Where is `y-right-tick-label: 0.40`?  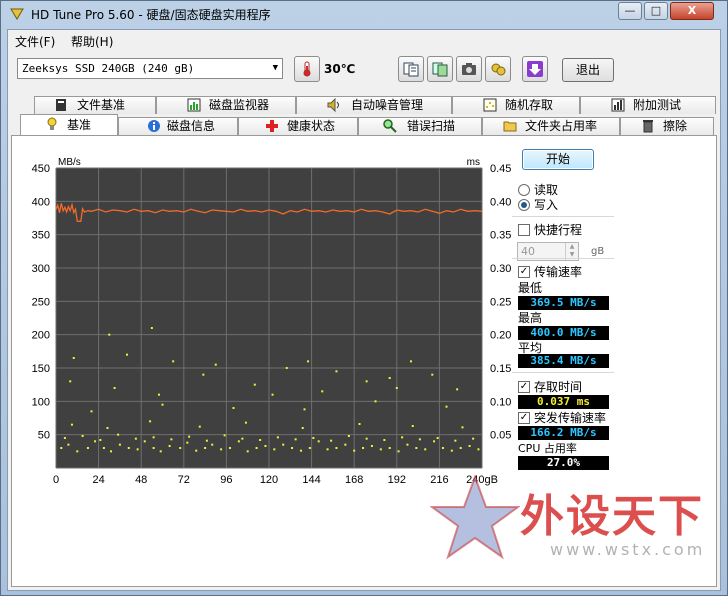 y-right-tick-label: 0.40 is located at coordinates (500, 202).